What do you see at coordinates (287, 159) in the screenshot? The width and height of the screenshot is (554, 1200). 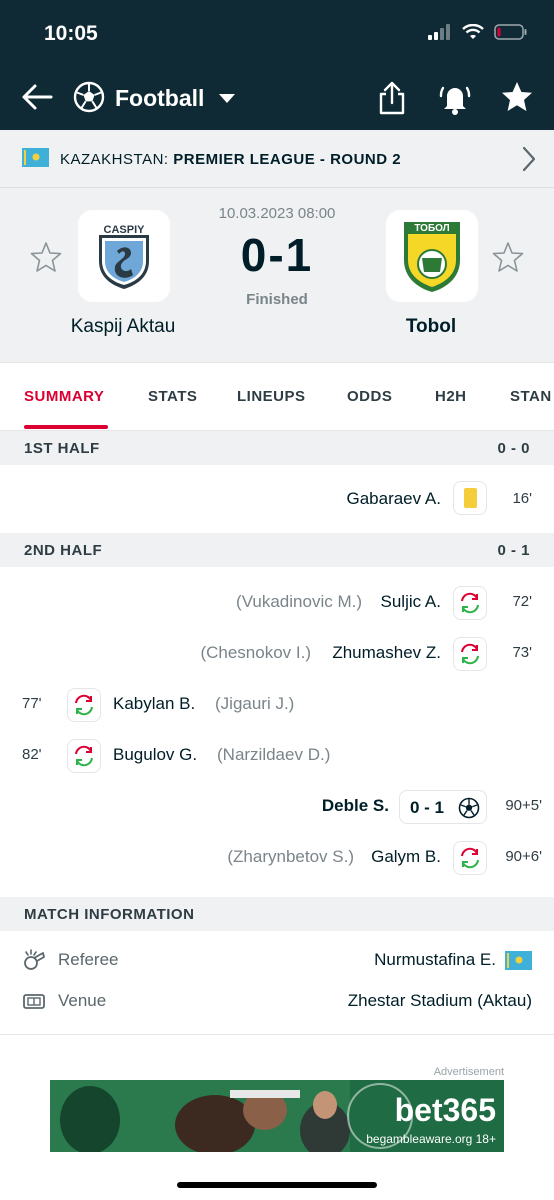 I see `league-name: PREMIER LEAGUE - ROUND 2` at bounding box center [287, 159].